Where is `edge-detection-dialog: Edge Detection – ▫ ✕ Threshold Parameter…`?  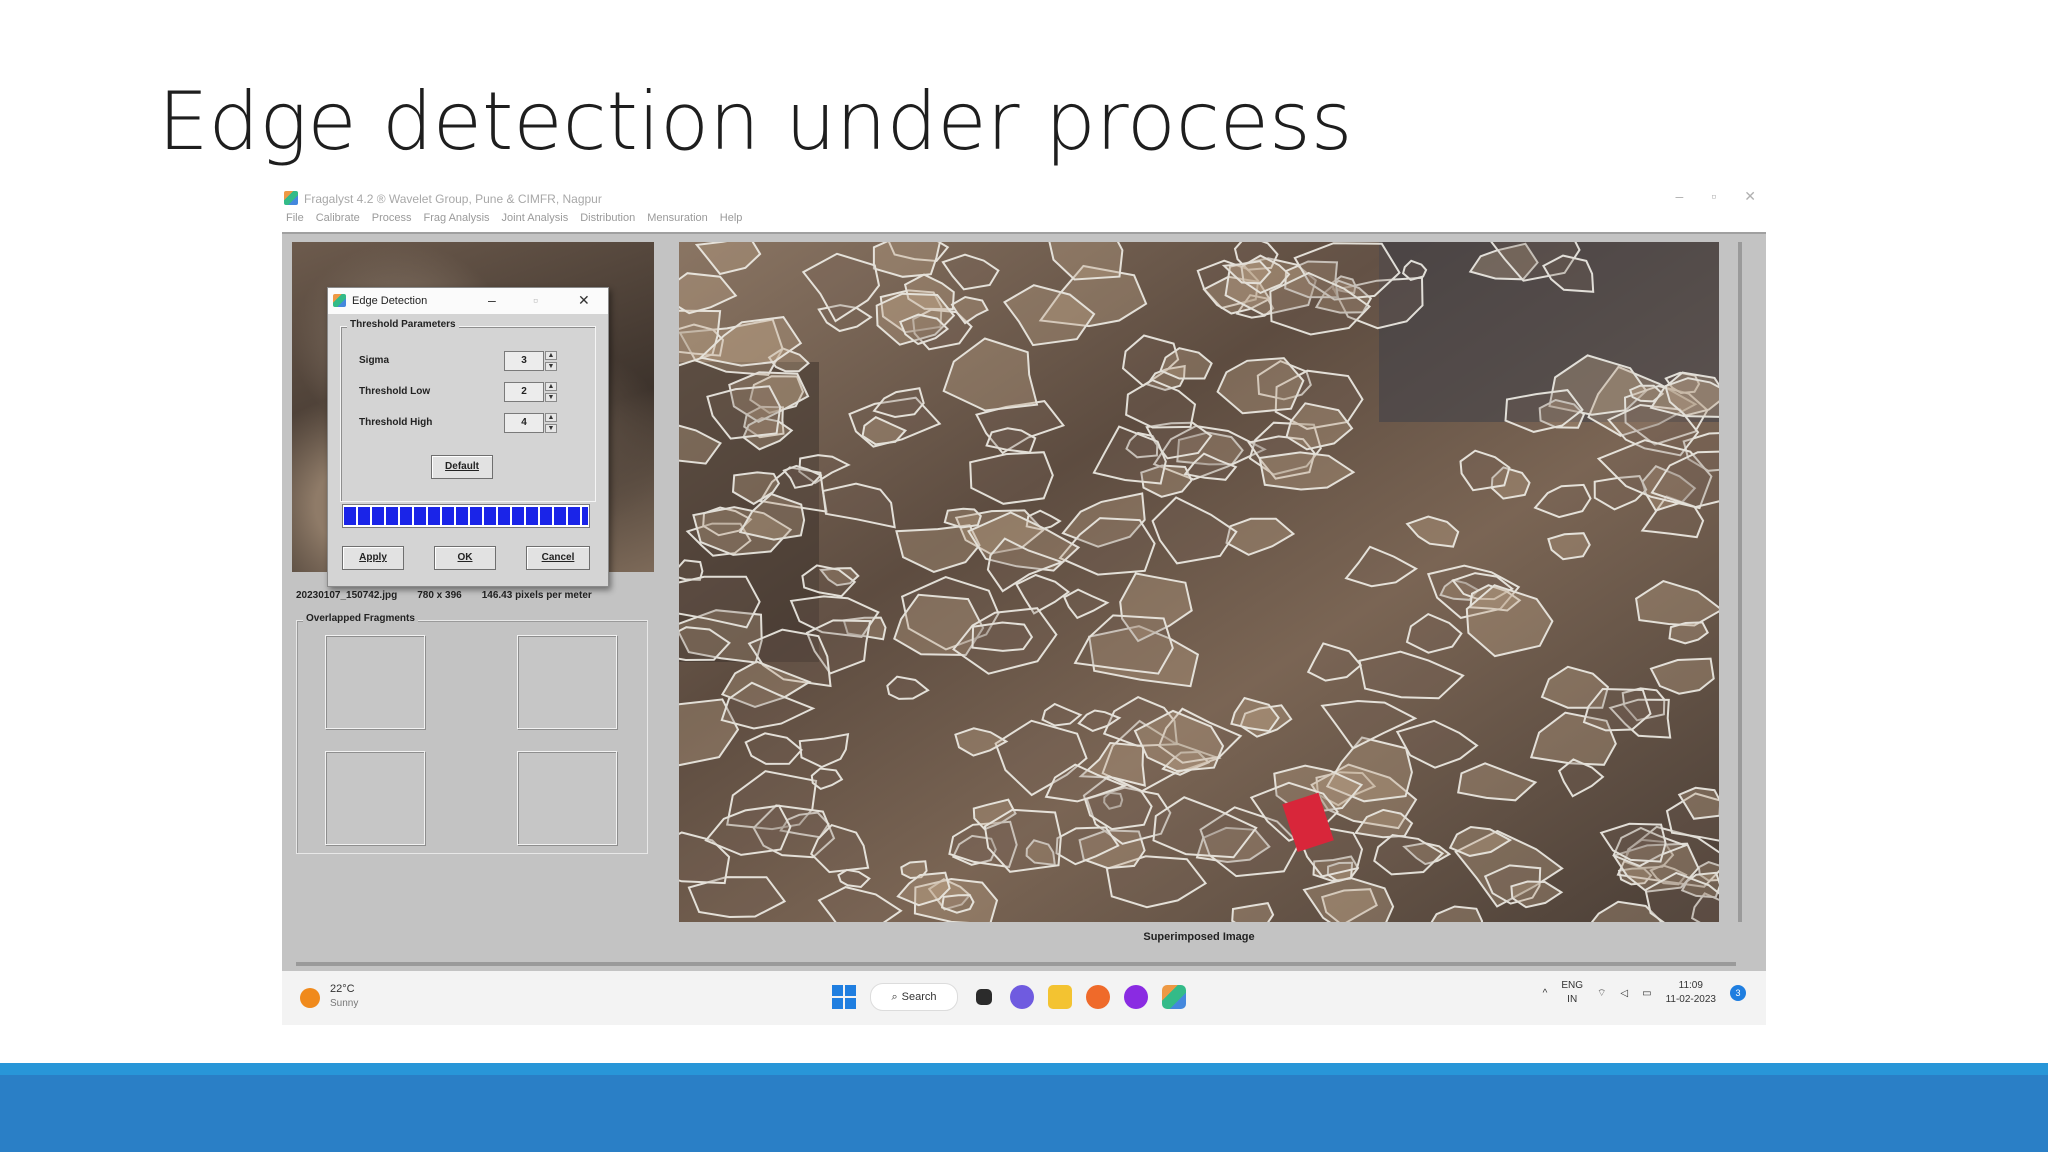 edge-detection-dialog: Edge Detection – ▫ ✕ Threshold Parameter… is located at coordinates (468, 437).